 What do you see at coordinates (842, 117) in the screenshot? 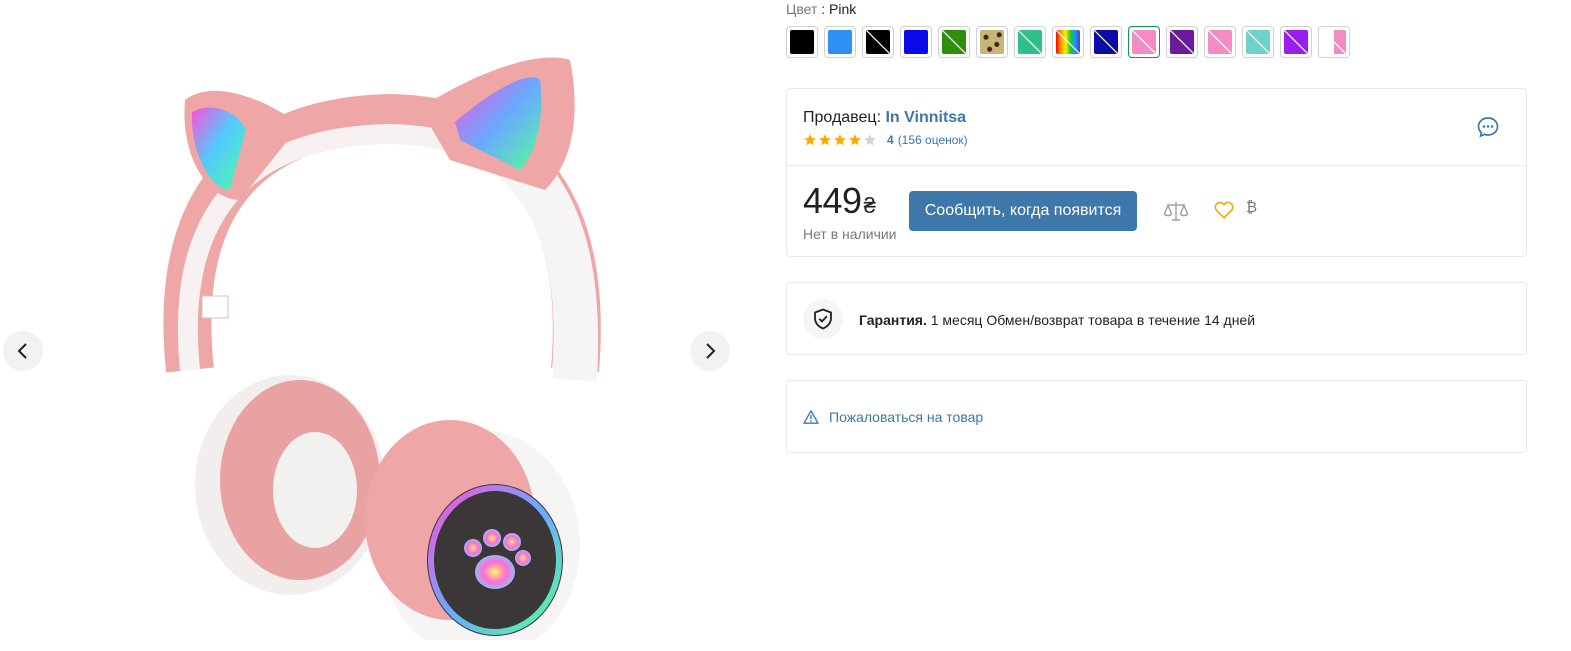
I see `seller-label: Продавец:` at bounding box center [842, 117].